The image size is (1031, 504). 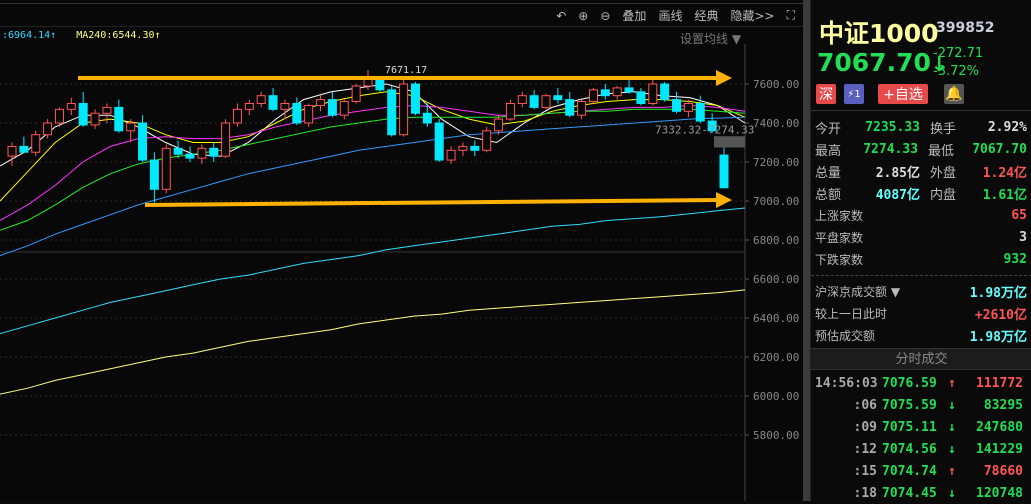 I want to click on stat-label: 最低, so click(x=941, y=151).